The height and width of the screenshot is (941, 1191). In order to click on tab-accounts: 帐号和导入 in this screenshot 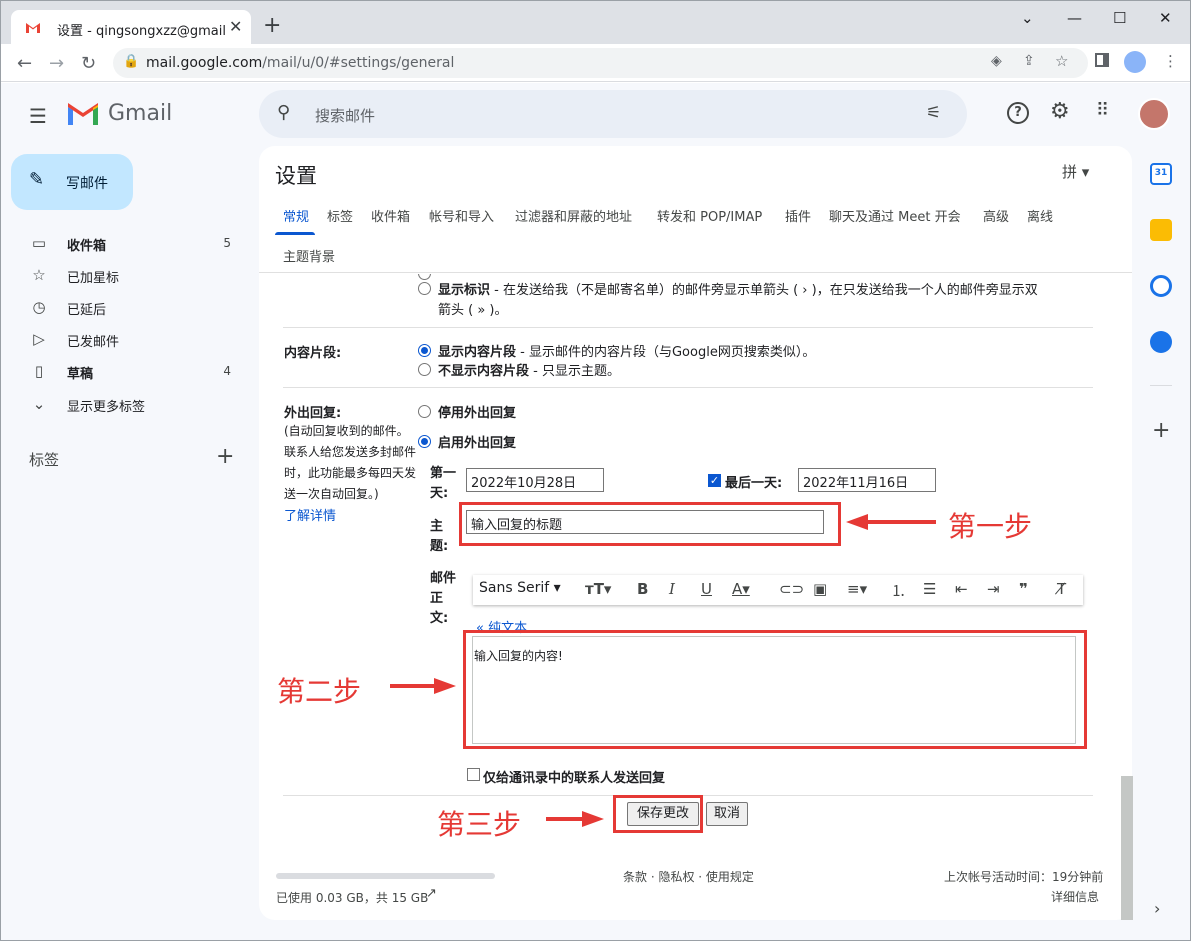, I will do `click(461, 215)`.